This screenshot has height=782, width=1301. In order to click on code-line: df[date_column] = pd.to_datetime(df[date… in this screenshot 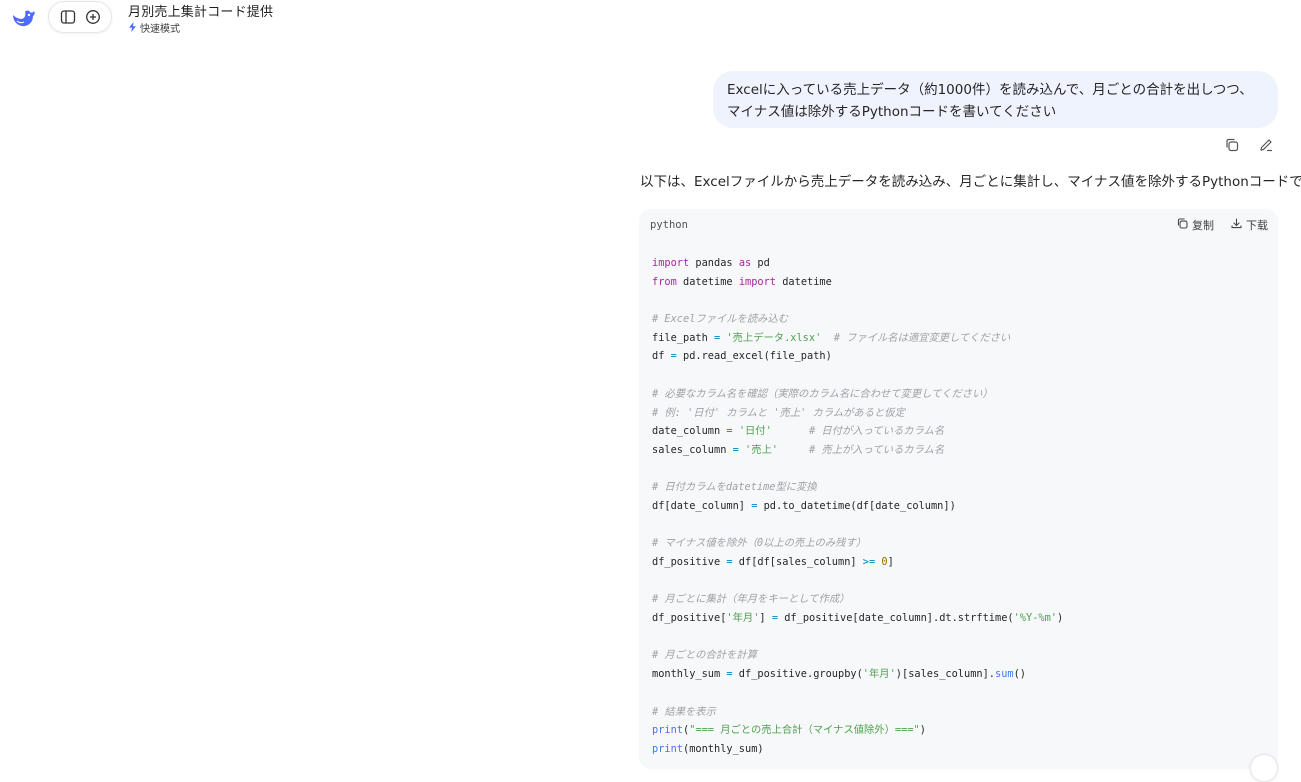, I will do `click(965, 506)`.